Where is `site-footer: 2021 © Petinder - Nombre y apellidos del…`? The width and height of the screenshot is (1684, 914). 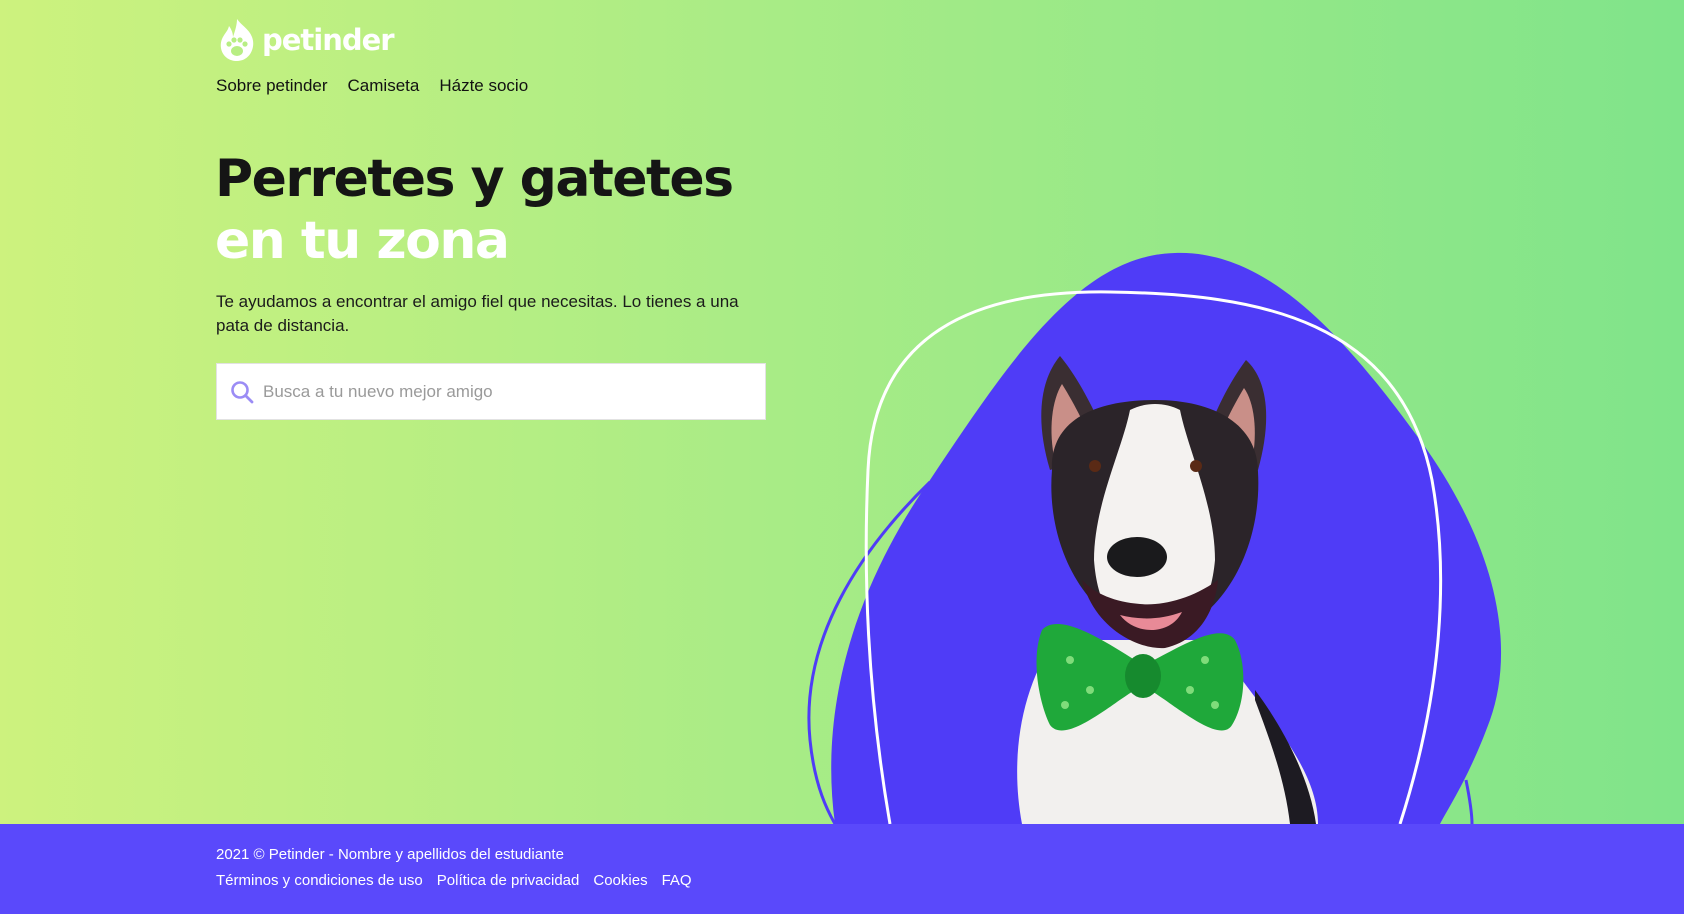
site-footer: 2021 © Petinder - Nombre y apellidos del… is located at coordinates (842, 869).